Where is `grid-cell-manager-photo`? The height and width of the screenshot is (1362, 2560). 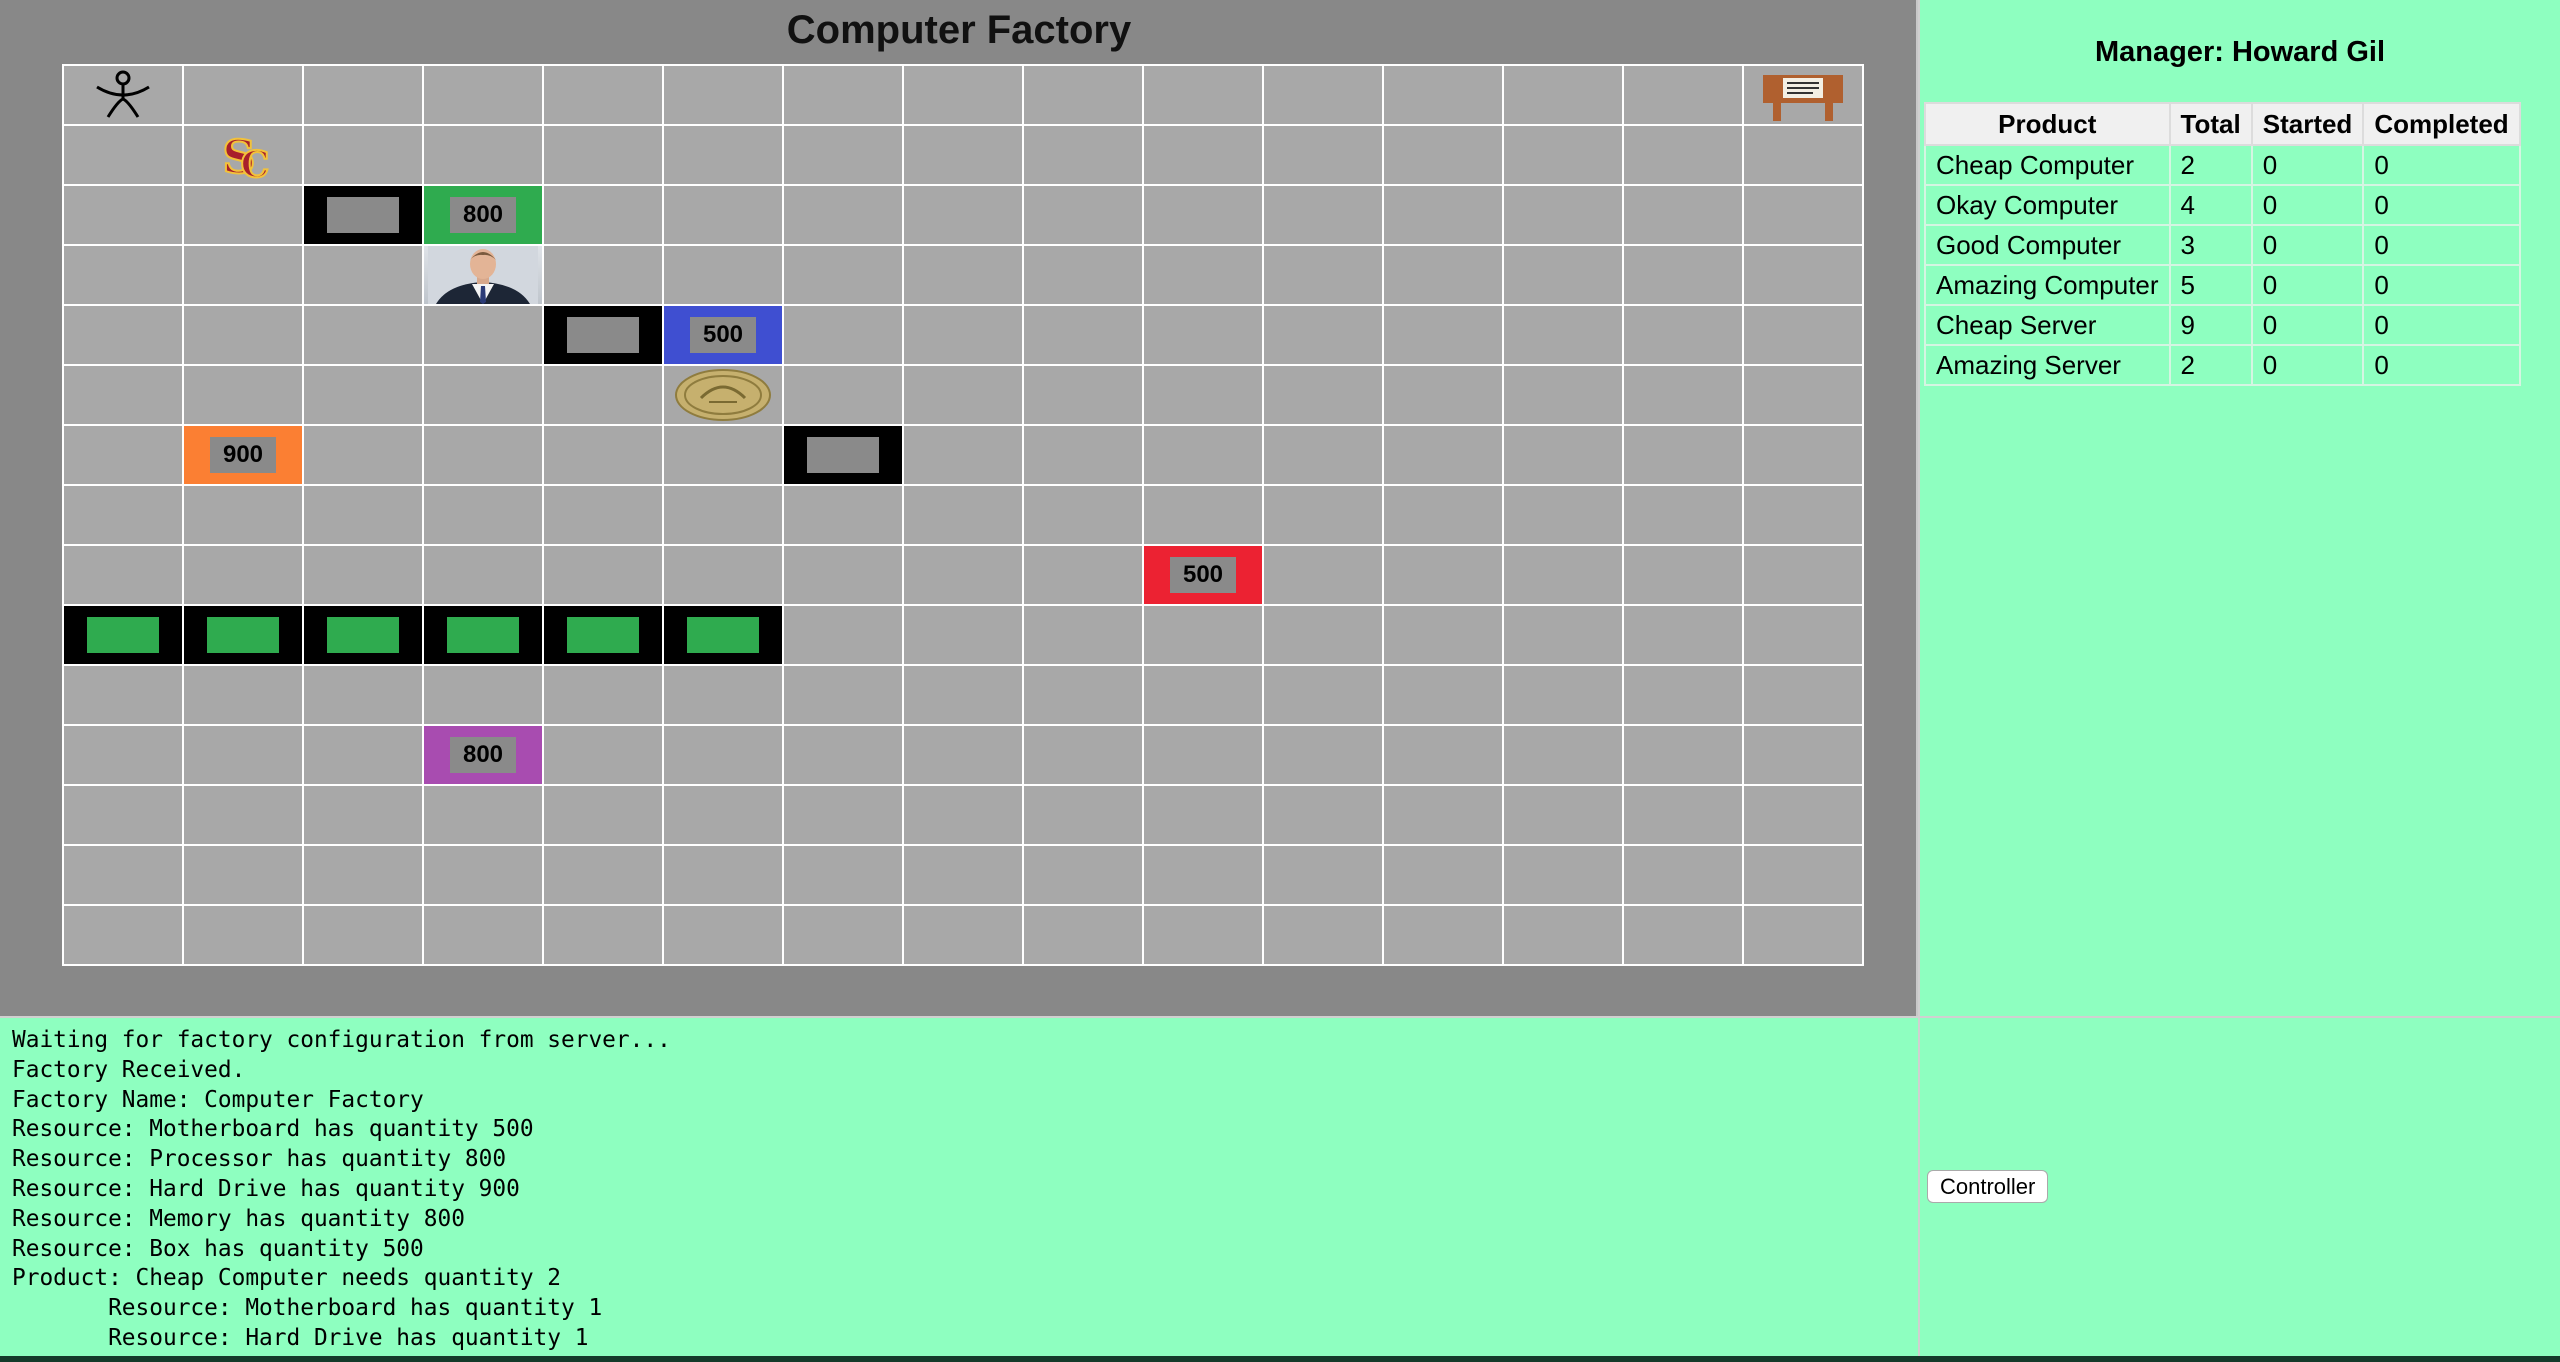
grid-cell-manager-photo is located at coordinates (484, 276).